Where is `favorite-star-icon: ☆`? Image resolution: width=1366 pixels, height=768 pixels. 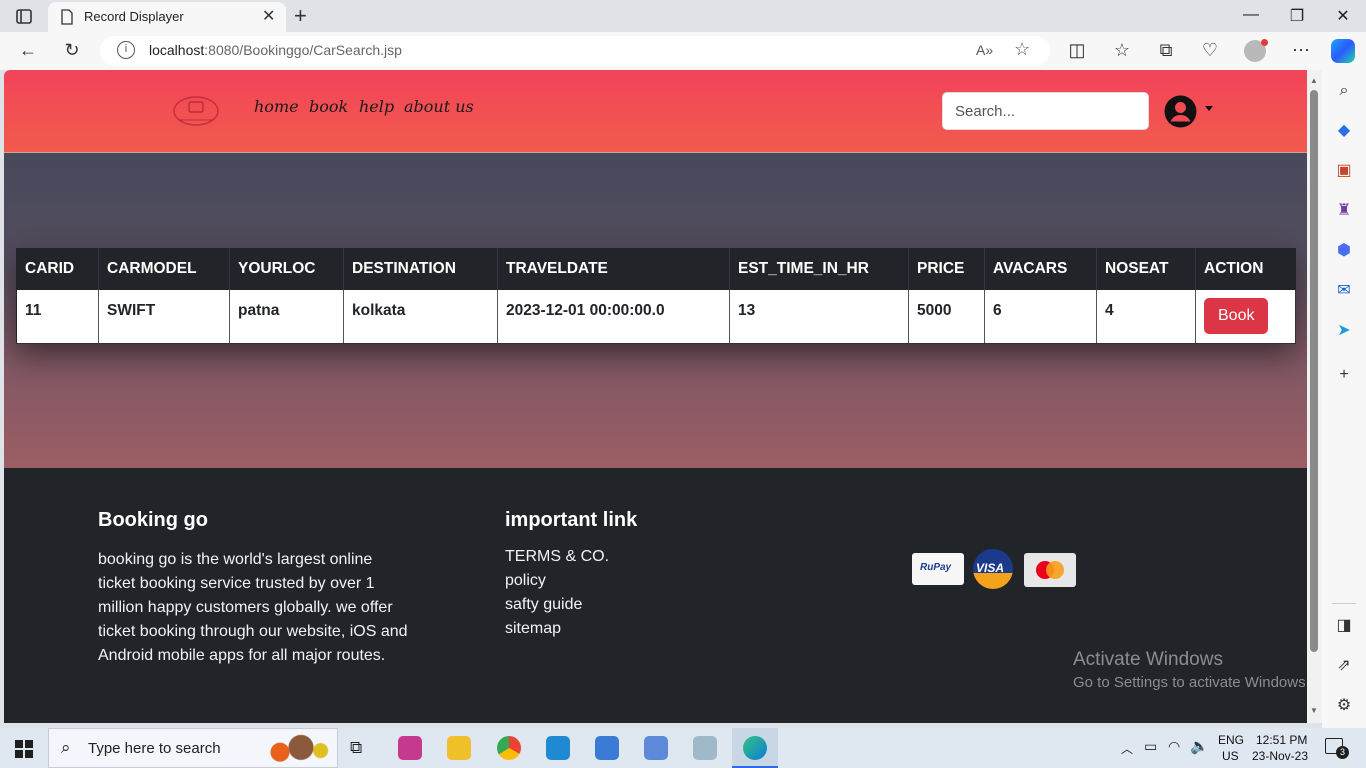
favorite-star-icon: ☆ is located at coordinates (1022, 49).